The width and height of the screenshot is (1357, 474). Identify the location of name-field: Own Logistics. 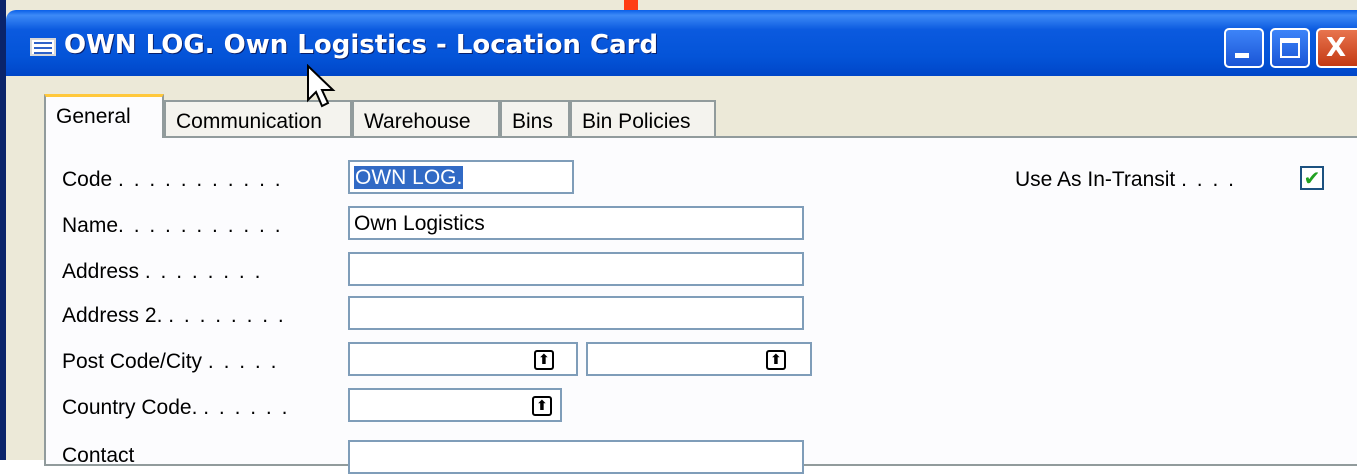
(576, 223).